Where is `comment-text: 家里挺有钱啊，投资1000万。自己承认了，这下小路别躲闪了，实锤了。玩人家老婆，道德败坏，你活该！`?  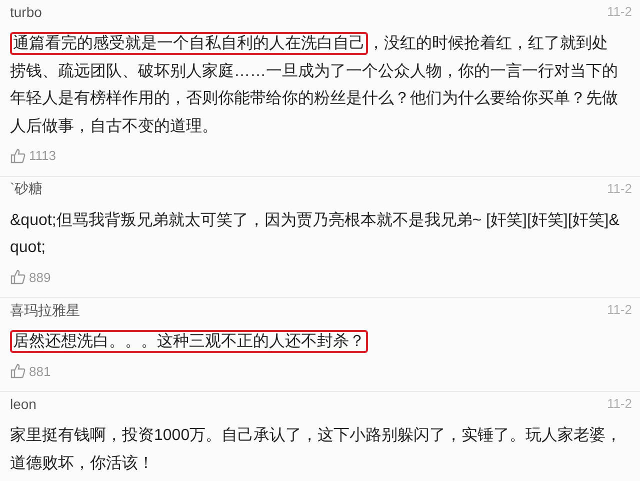 comment-text: 家里挺有钱啊，投资1000万。自己承认了，这下小路别躲闪了，实锤了。玩人家老婆，道德败坏，你活该！ is located at coordinates (316, 450).